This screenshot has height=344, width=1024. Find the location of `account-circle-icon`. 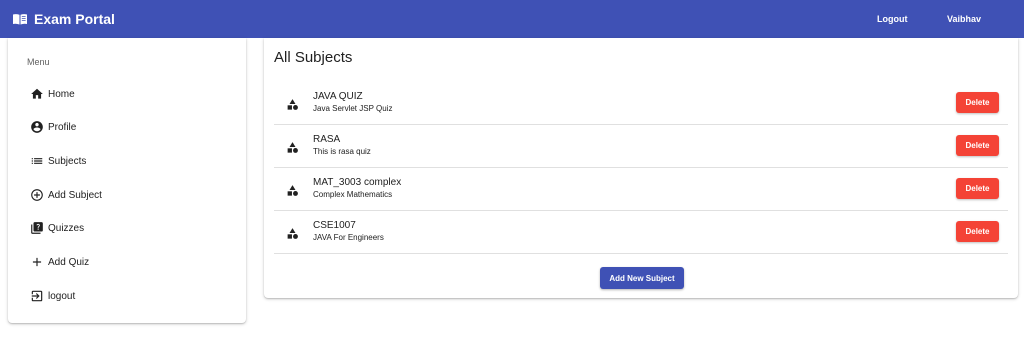

account-circle-icon is located at coordinates (37, 127).